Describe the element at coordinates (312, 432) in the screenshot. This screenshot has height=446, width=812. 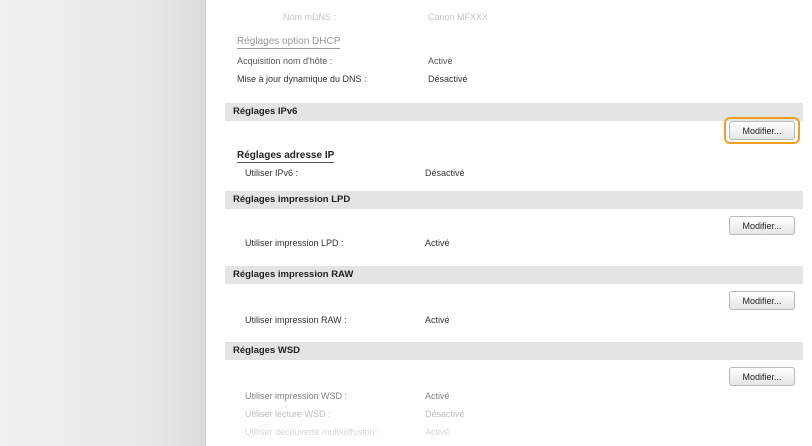
I see `wsd-multicast-label: Utiliser découverte multidiffusion :` at that location.